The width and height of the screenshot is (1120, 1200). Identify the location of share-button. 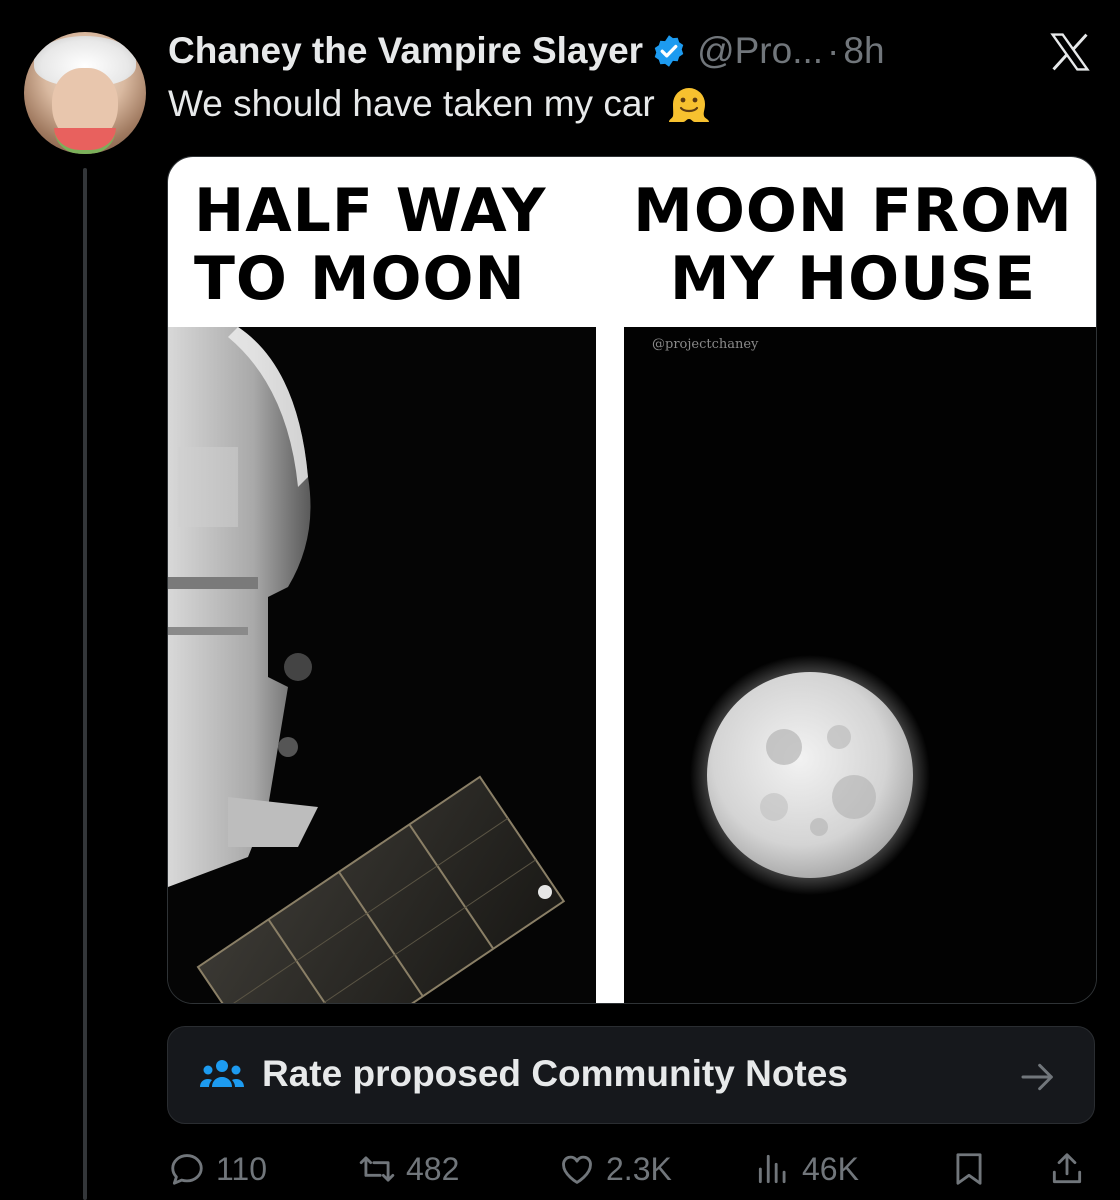
(1072, 1169).